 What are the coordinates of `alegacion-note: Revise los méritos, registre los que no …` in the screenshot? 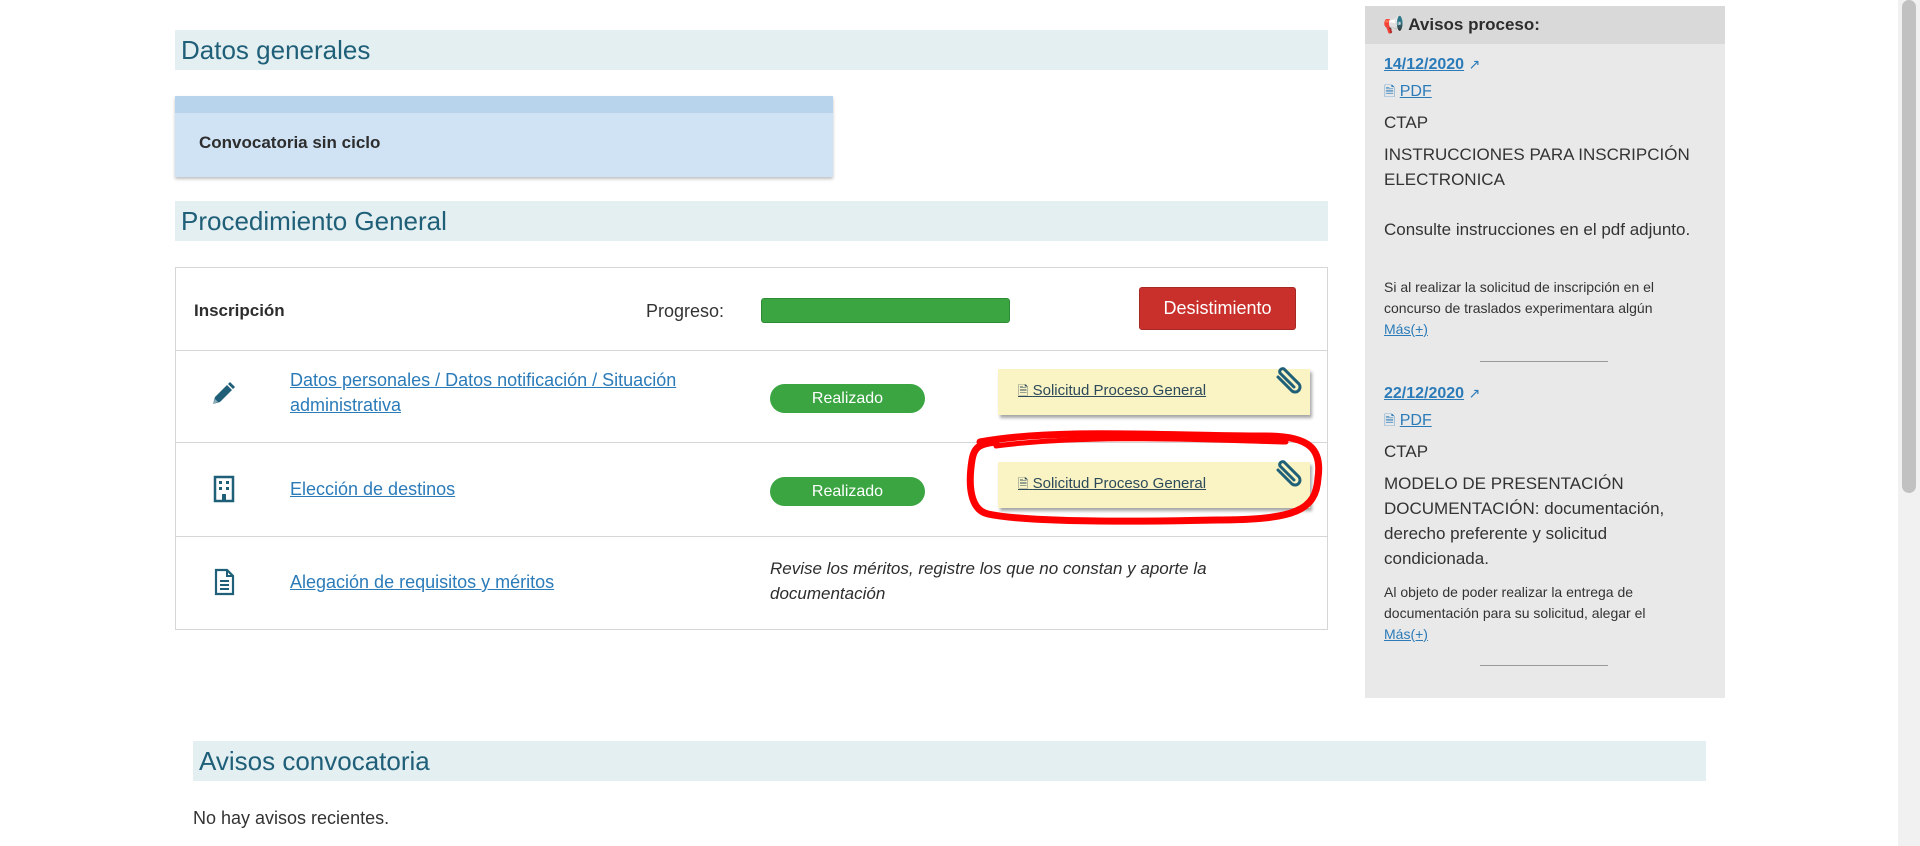 It's located at (988, 581).